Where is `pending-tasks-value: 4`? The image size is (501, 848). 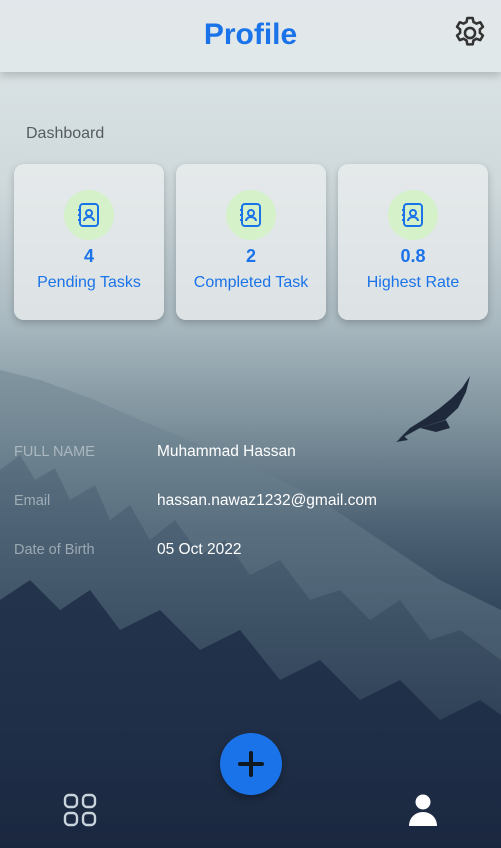 pending-tasks-value: 4 is located at coordinates (88, 256).